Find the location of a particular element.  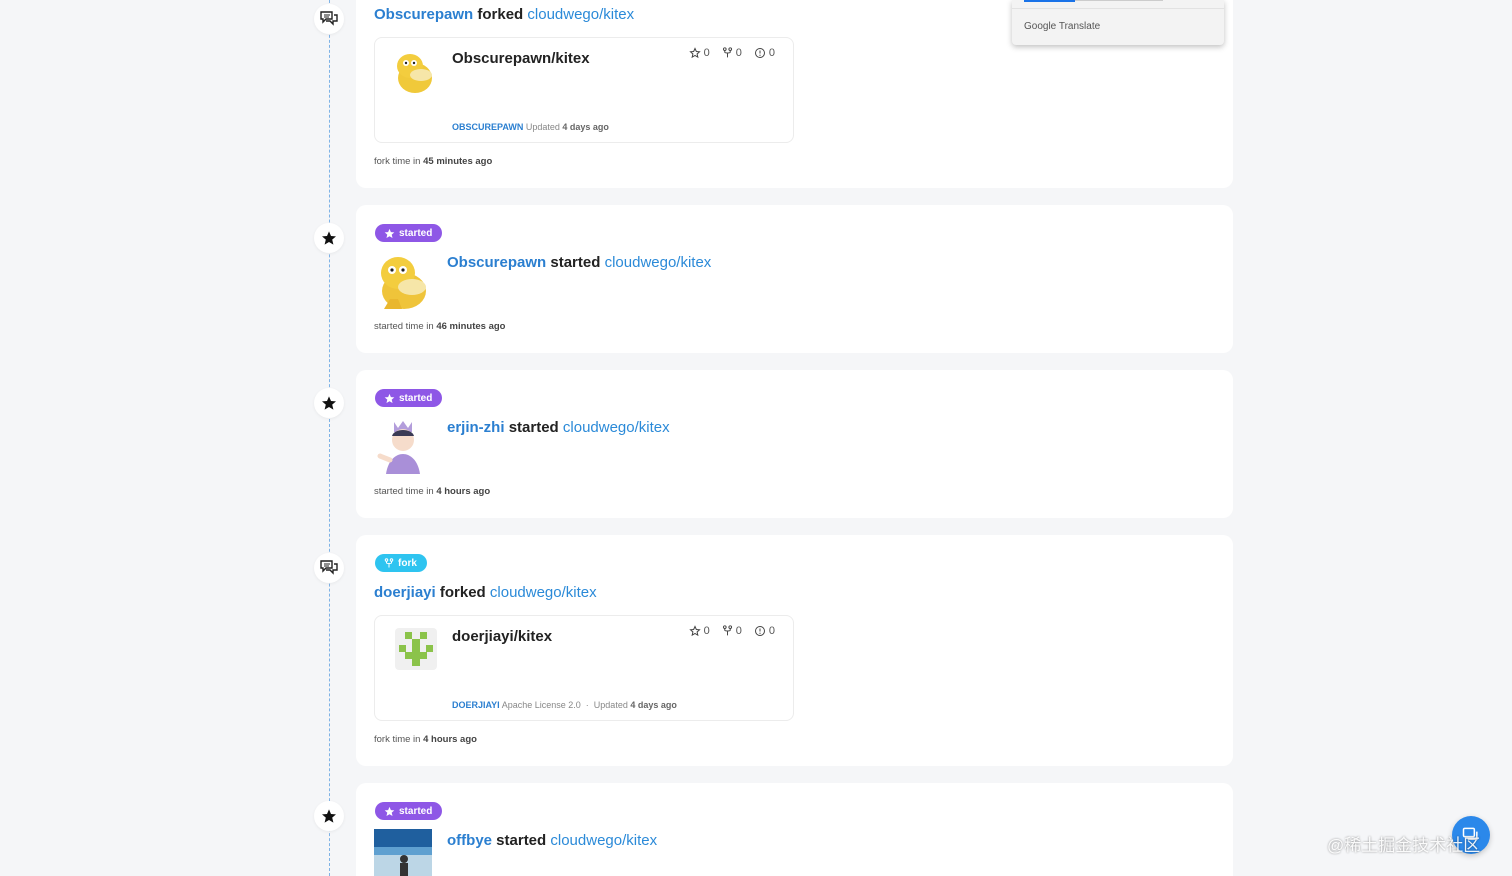

event-time: started time in 46 minutes ago is located at coordinates (440, 326).